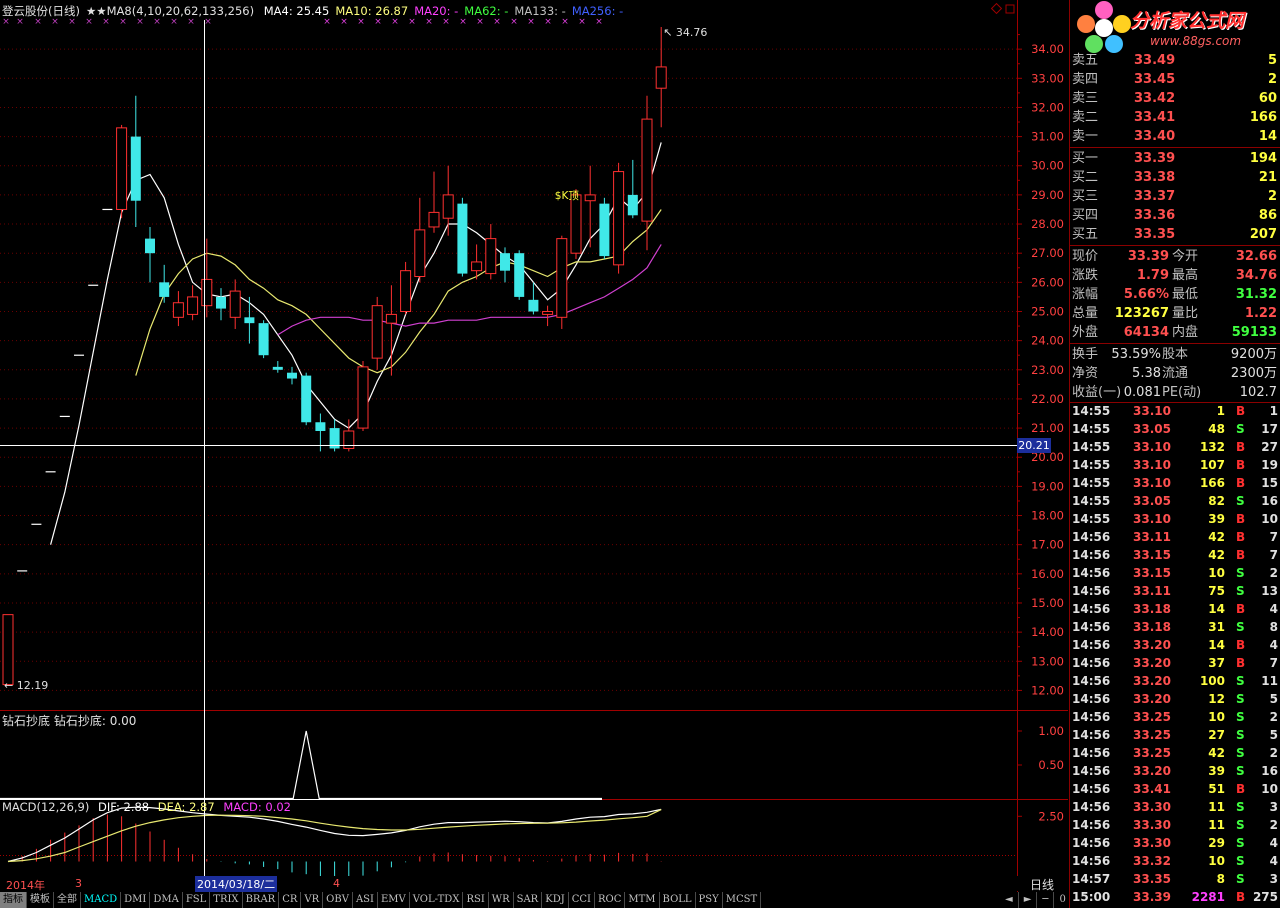 Image resolution: width=1280 pixels, height=908 pixels. I want to click on high-annotation: ↖ 34.76, so click(685, 32).